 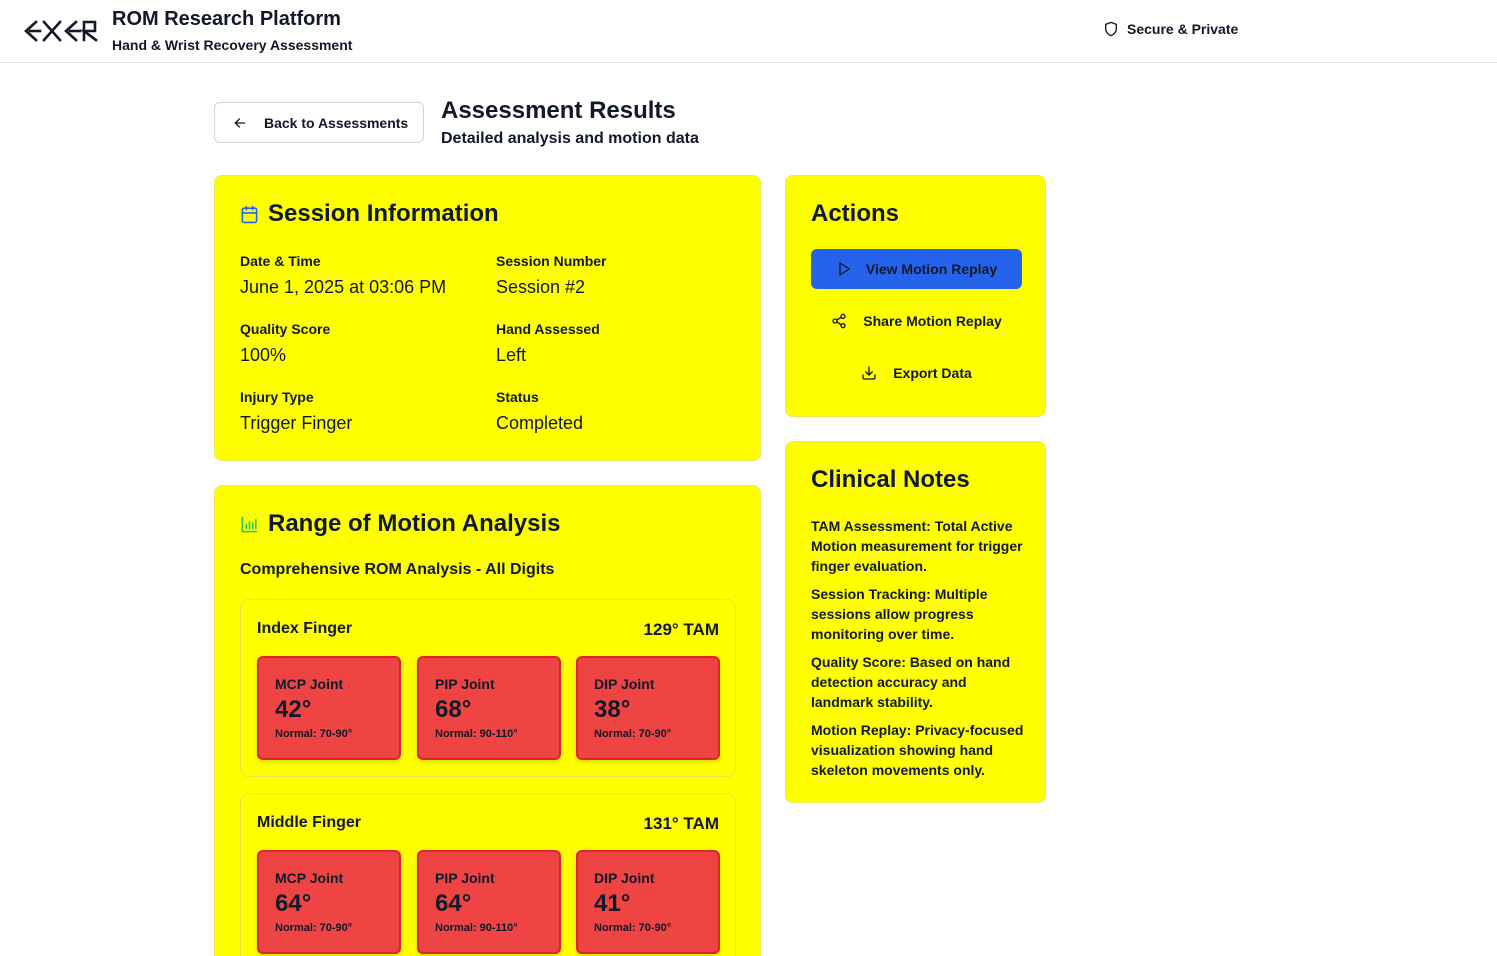 I want to click on joint-degrees: 68°, so click(x=453, y=709).